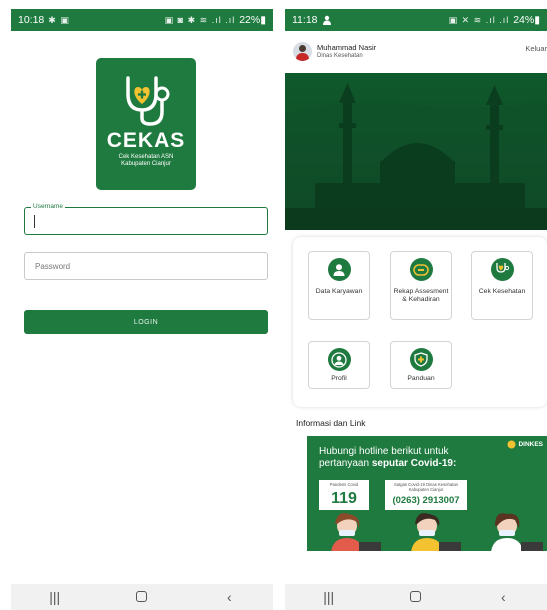 Image resolution: width=547 pixels, height=610 pixels. Describe the element at coordinates (326, 20) in the screenshot. I see `notification-person-icon` at that location.